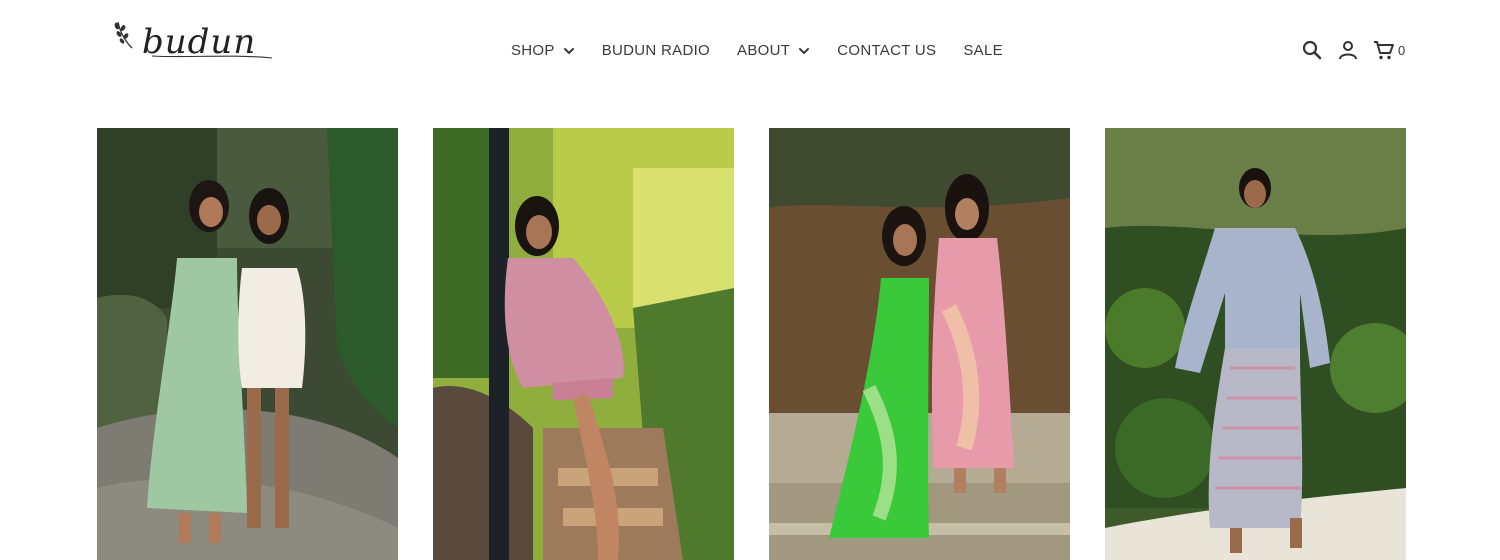 The width and height of the screenshot is (1500, 560). What do you see at coordinates (199, 42) in the screenshot?
I see `logo-text: budun` at bounding box center [199, 42].